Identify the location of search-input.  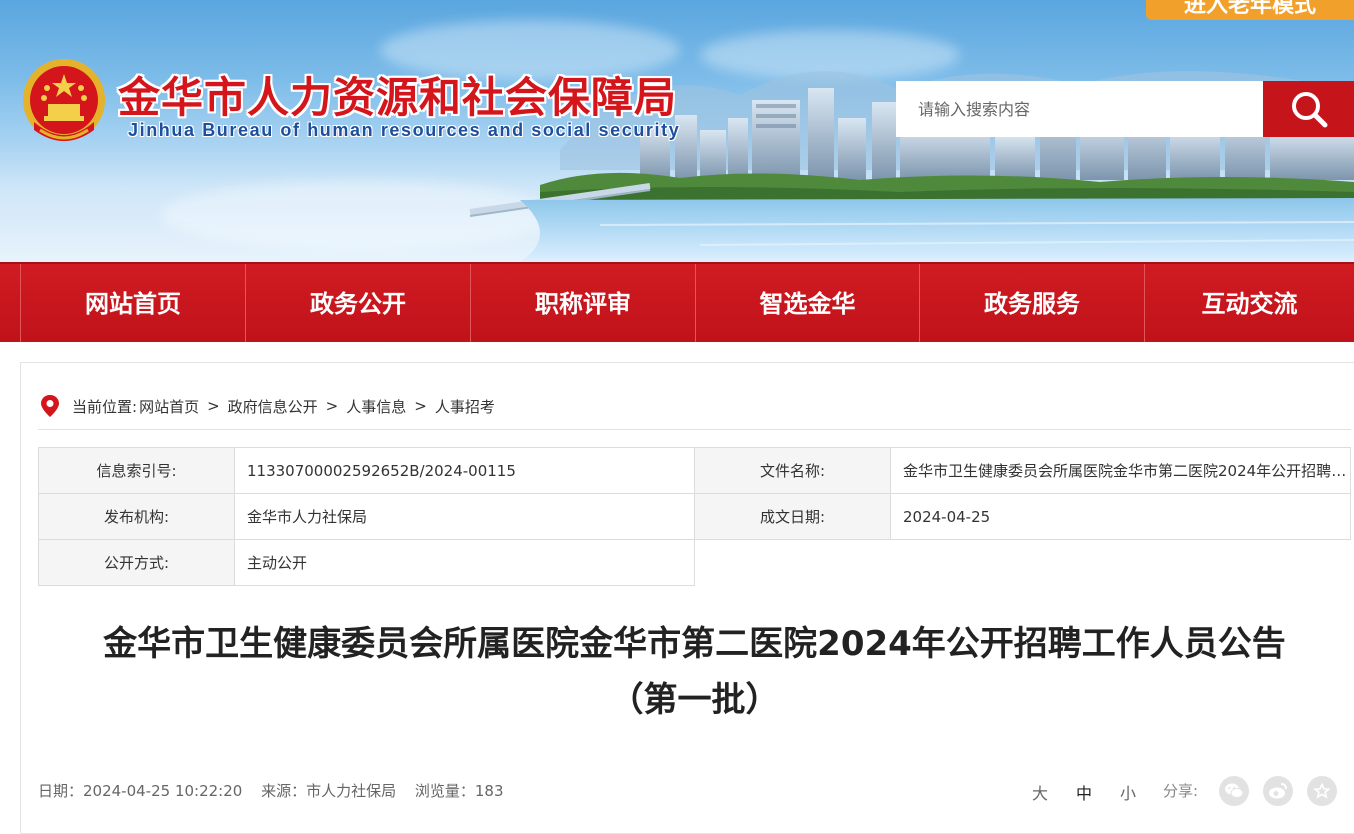
(1079, 109).